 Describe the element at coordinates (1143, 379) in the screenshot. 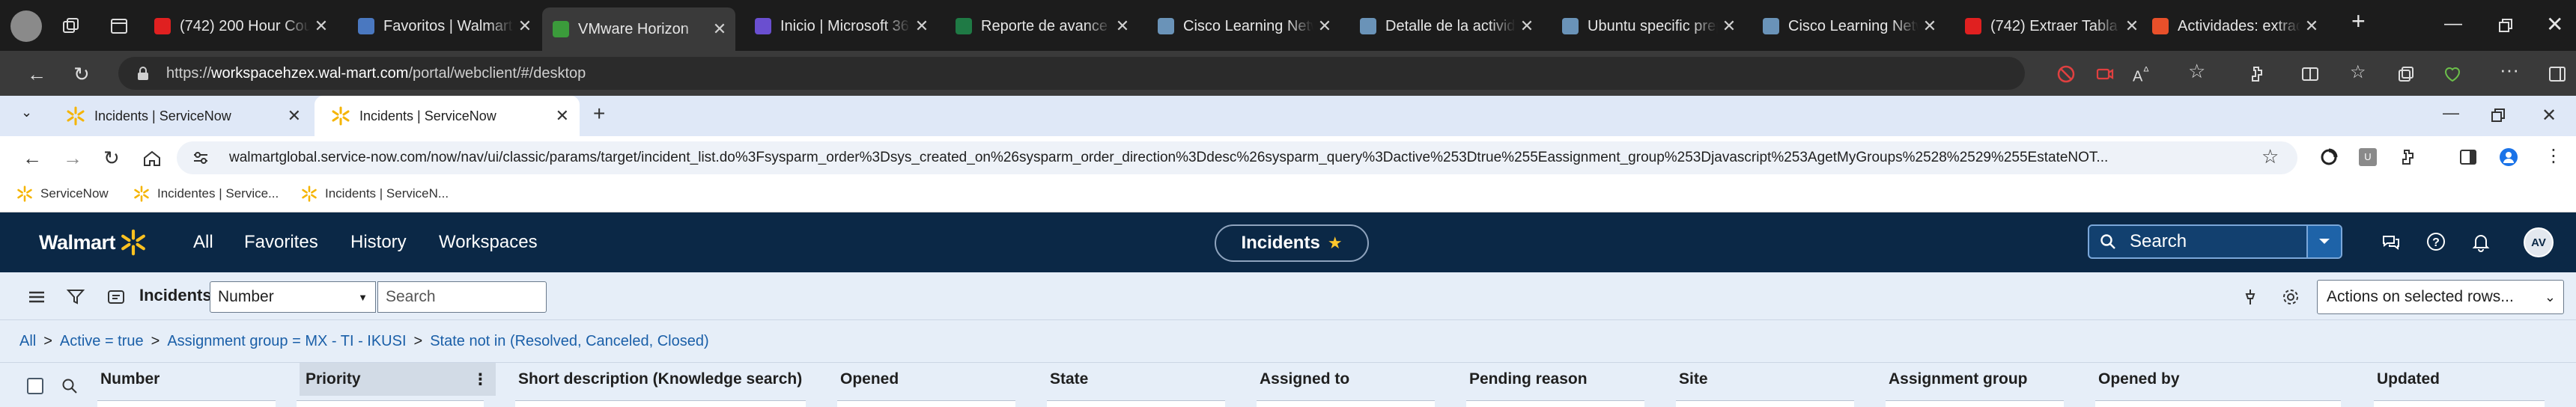

I see `column-header-state: State` at that location.